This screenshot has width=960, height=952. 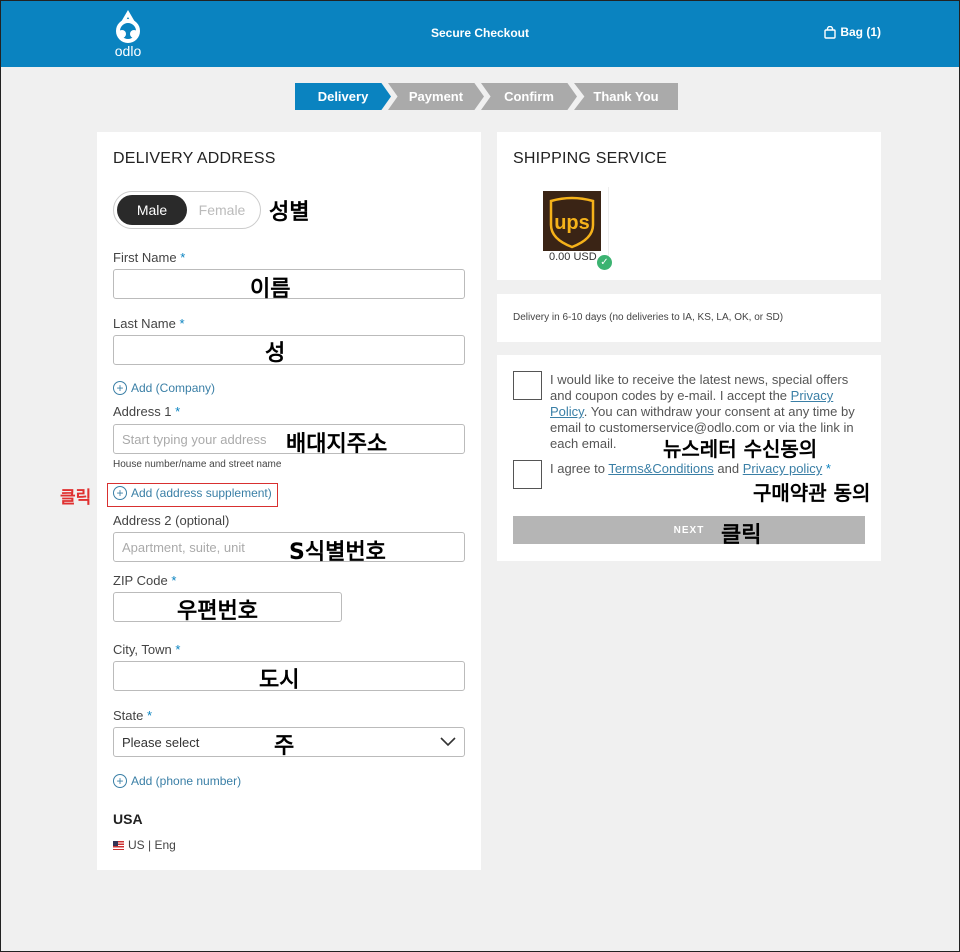 I want to click on annotation-address: 배대지주소, so click(x=337, y=444).